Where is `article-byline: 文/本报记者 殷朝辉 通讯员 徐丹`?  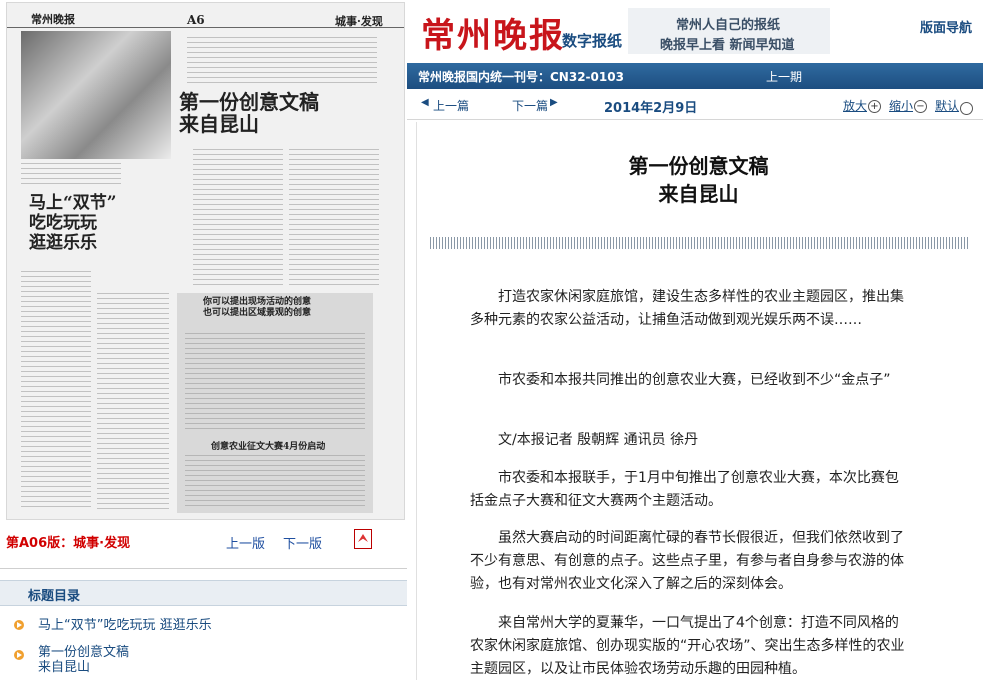
article-byline: 文/本报记者 殷朝辉 通讯员 徐丹 is located at coordinates (598, 440).